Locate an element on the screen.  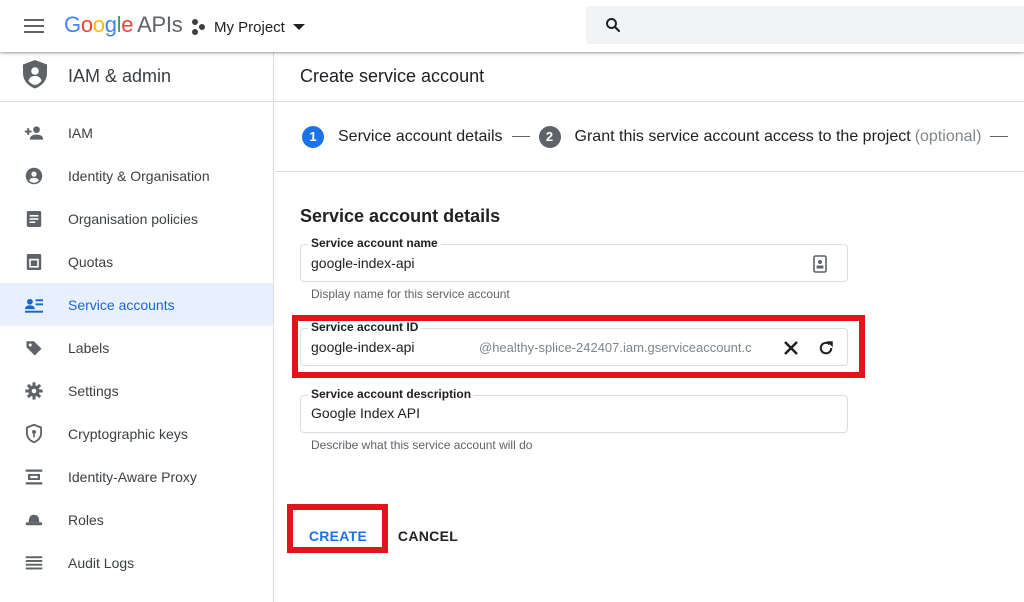
sidebar-item-identity-organisation: Identity & Organisation is located at coordinates (136, 175).